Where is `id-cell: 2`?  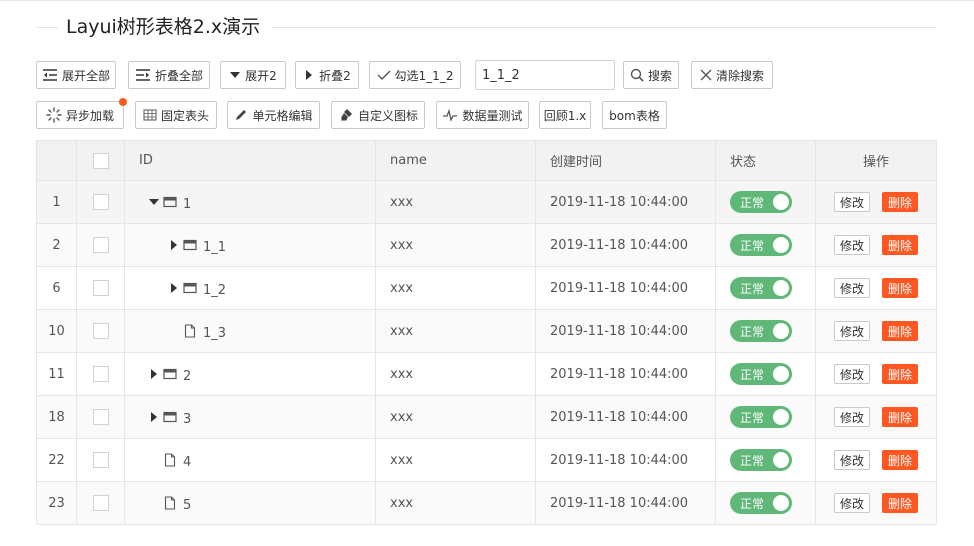
id-cell: 2 is located at coordinates (250, 374).